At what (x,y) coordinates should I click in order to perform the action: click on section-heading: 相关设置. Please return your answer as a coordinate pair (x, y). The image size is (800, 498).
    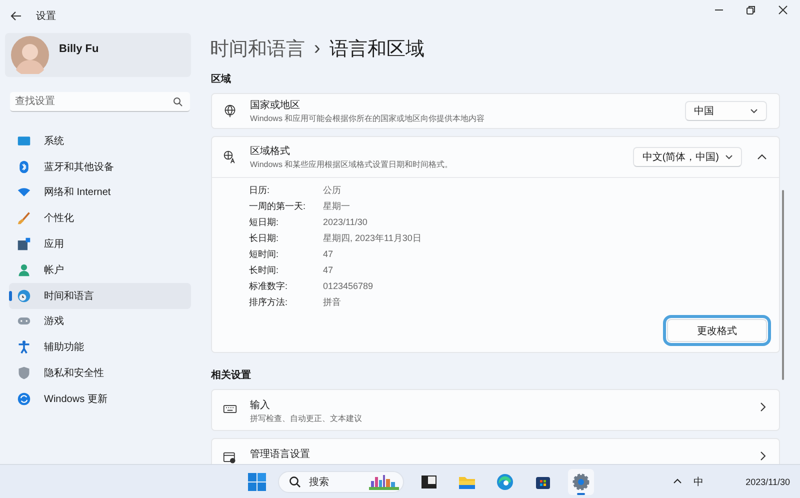
    Looking at the image, I should click on (231, 375).